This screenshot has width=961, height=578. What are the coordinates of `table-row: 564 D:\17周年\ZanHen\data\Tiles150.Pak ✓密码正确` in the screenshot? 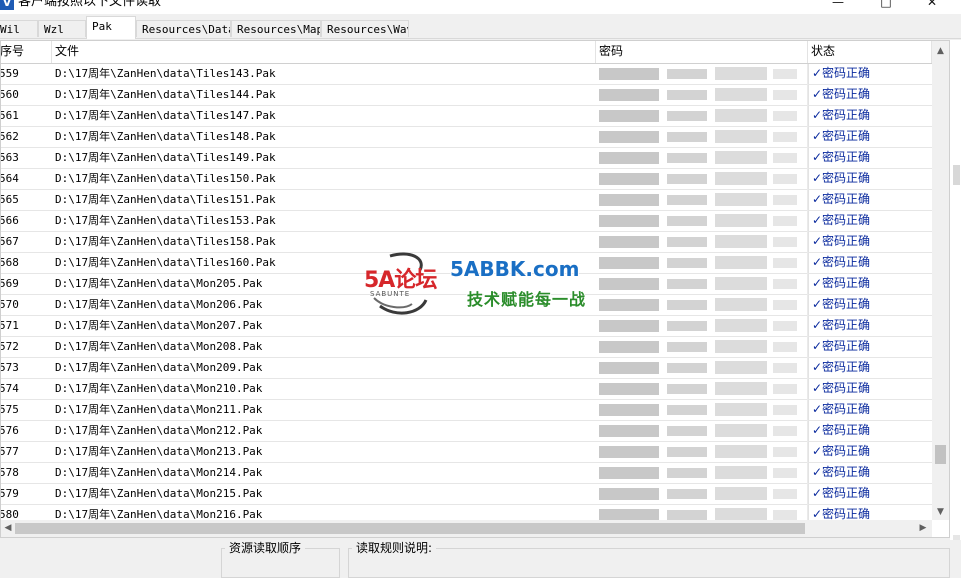 It's located at (466, 179).